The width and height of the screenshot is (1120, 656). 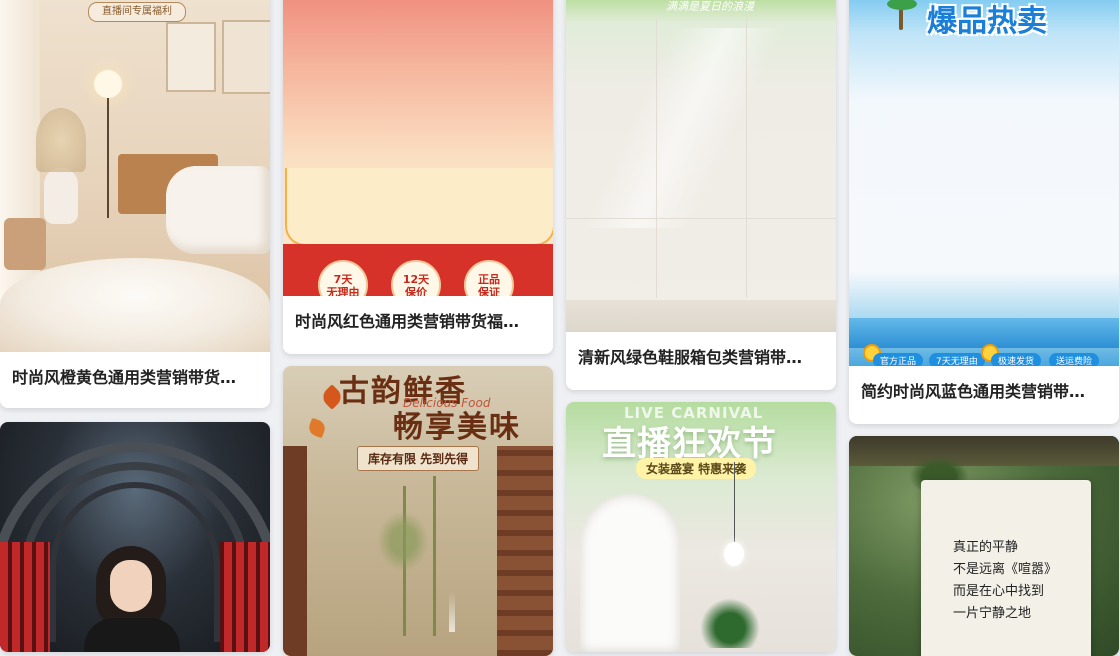 I want to click on card-thumbnail: 古韵鲜香 Delicious Food 畅享美味 库存有限 先到先得, so click(x=418, y=511).